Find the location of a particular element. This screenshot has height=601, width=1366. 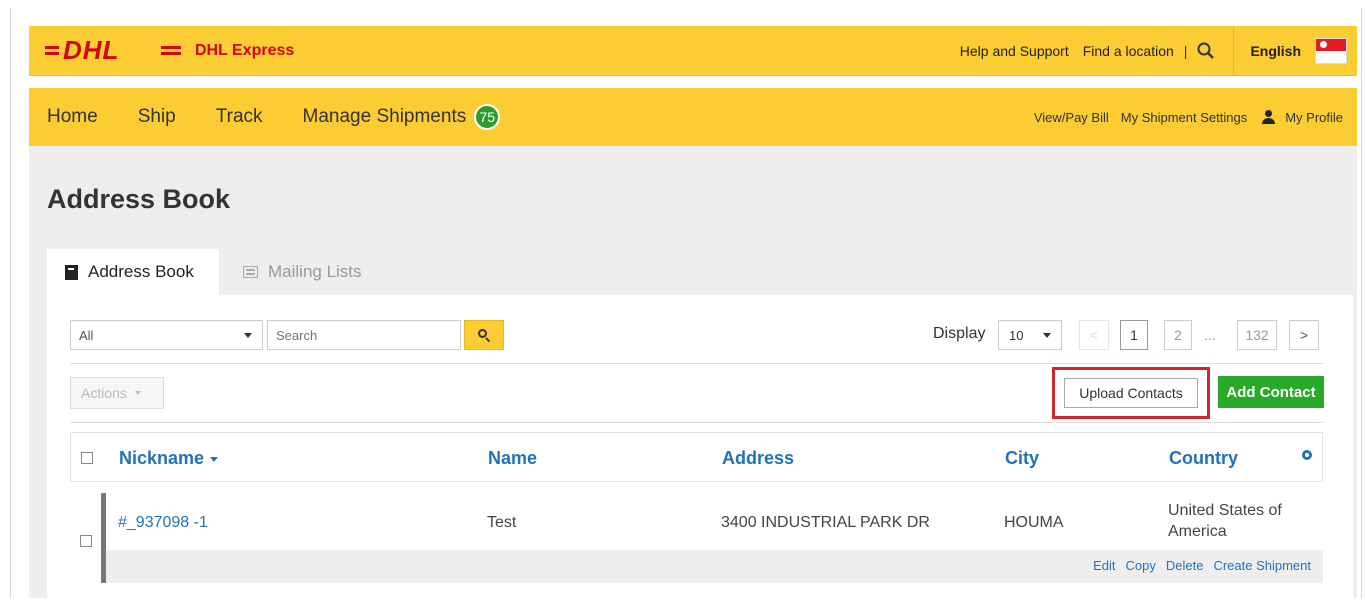

column-country: Country is located at coordinates (1203, 458).